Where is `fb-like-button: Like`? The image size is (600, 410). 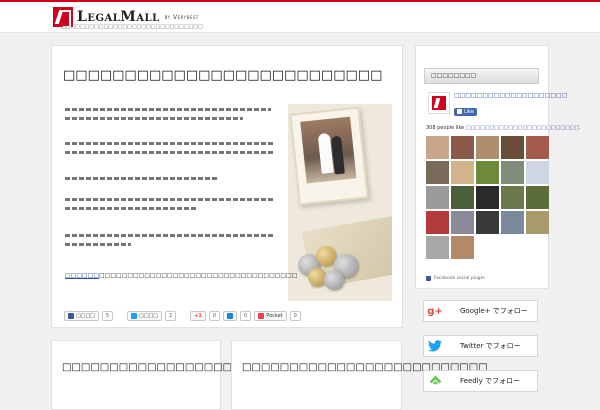 fb-like-button: Like is located at coordinates (465, 111).